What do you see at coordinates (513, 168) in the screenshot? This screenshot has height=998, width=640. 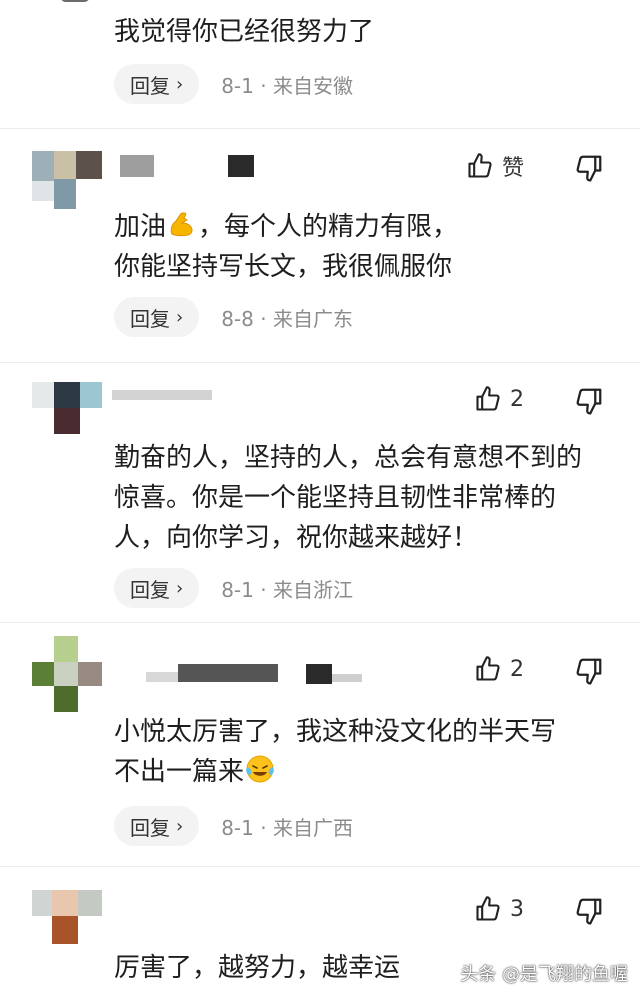 I see `like-count: 赞` at bounding box center [513, 168].